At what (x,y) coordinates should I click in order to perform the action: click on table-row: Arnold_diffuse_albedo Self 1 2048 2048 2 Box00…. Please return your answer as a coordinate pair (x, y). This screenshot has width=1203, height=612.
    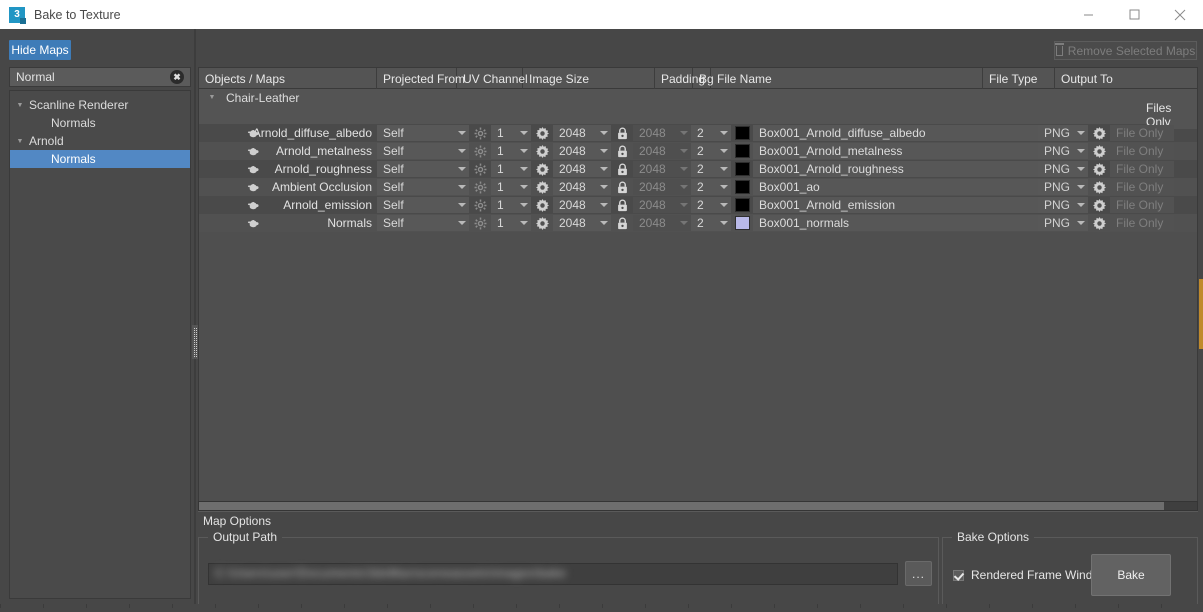
    Looking at the image, I should click on (698, 133).